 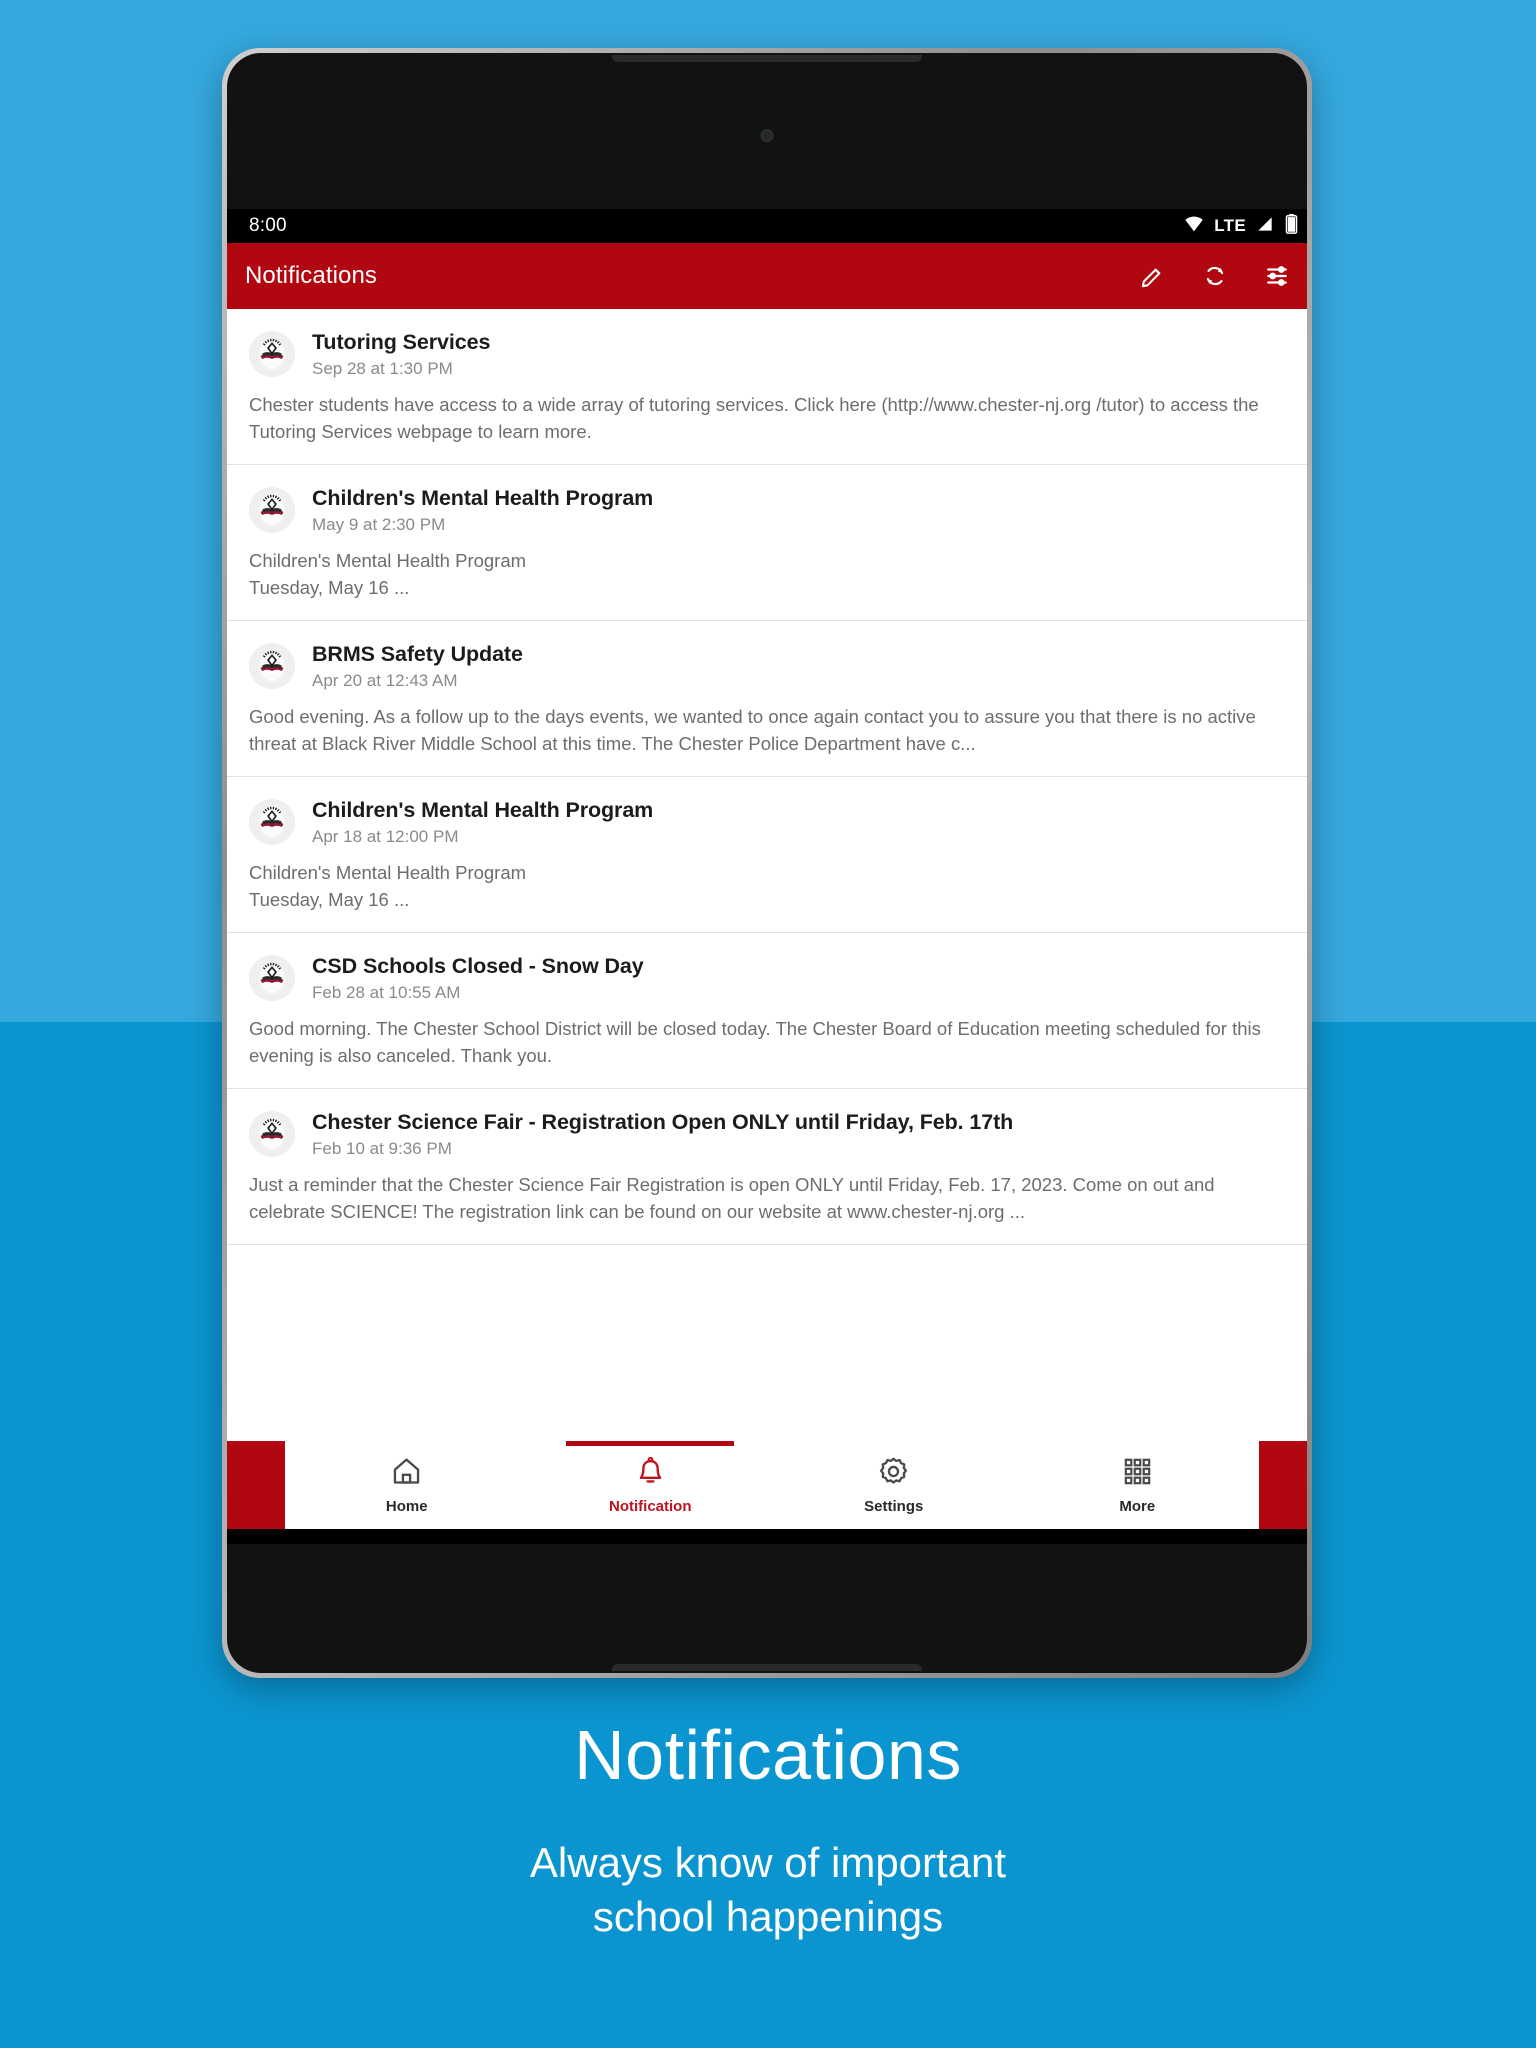 What do you see at coordinates (1265, 226) in the screenshot?
I see `signal-icon` at bounding box center [1265, 226].